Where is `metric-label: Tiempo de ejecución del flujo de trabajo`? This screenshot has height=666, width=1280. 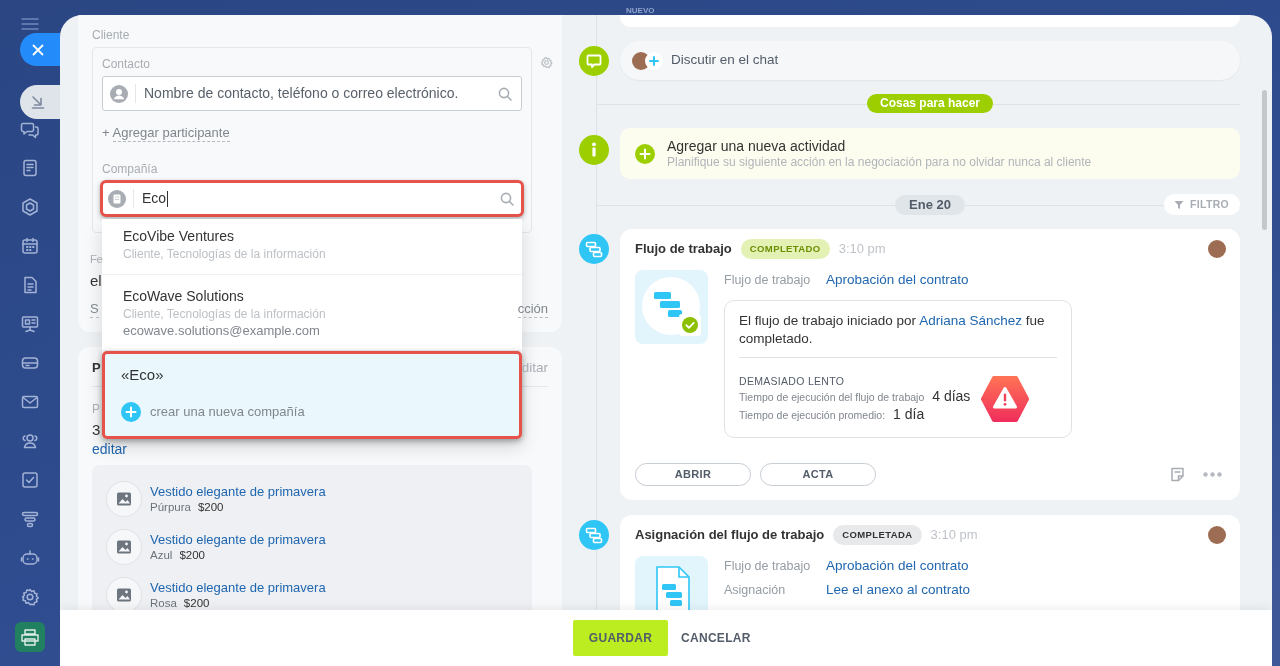 metric-label: Tiempo de ejecución del flujo de trabajo is located at coordinates (832, 397).